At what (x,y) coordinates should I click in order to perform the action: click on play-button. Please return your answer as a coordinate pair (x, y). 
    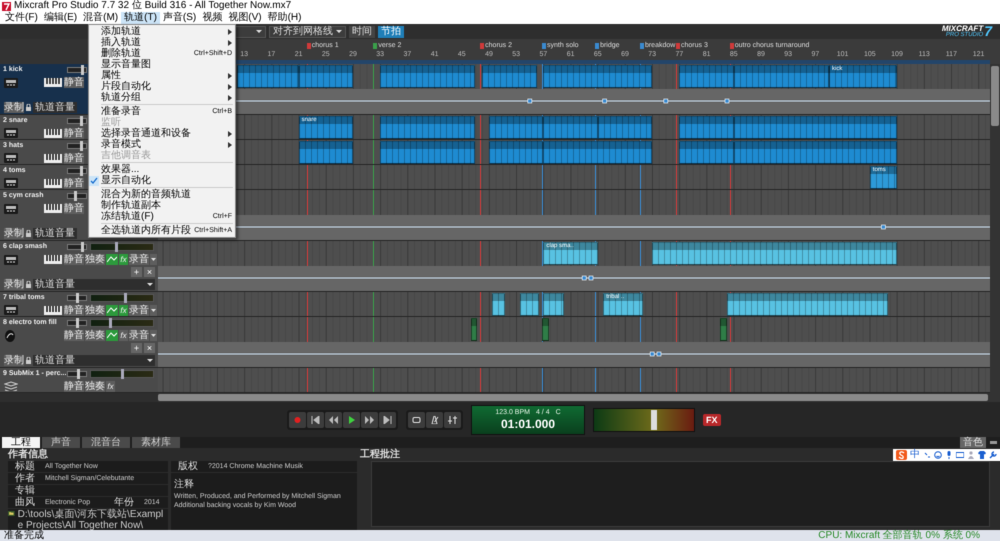
    Looking at the image, I should click on (351, 420).